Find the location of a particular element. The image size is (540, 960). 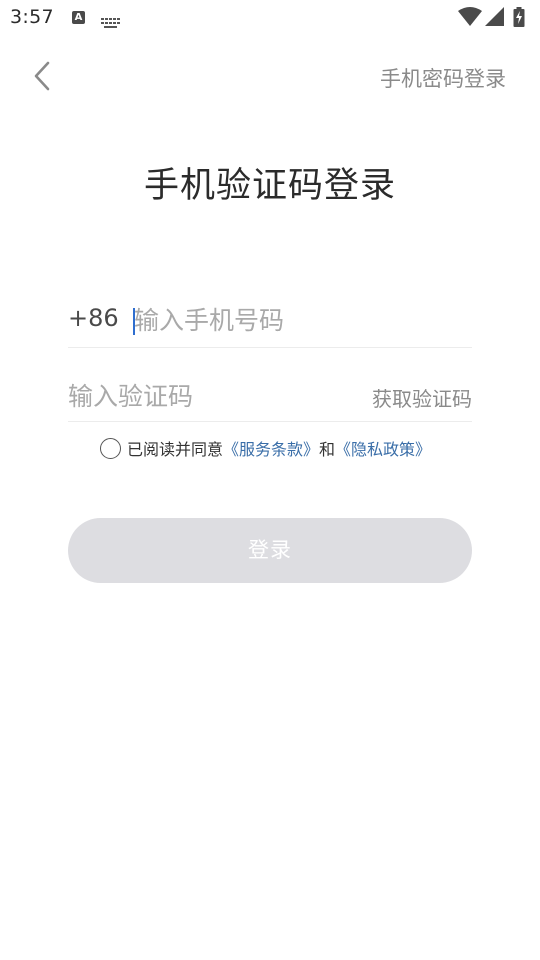

code-row: 获取验证码 is located at coordinates (270, 396).